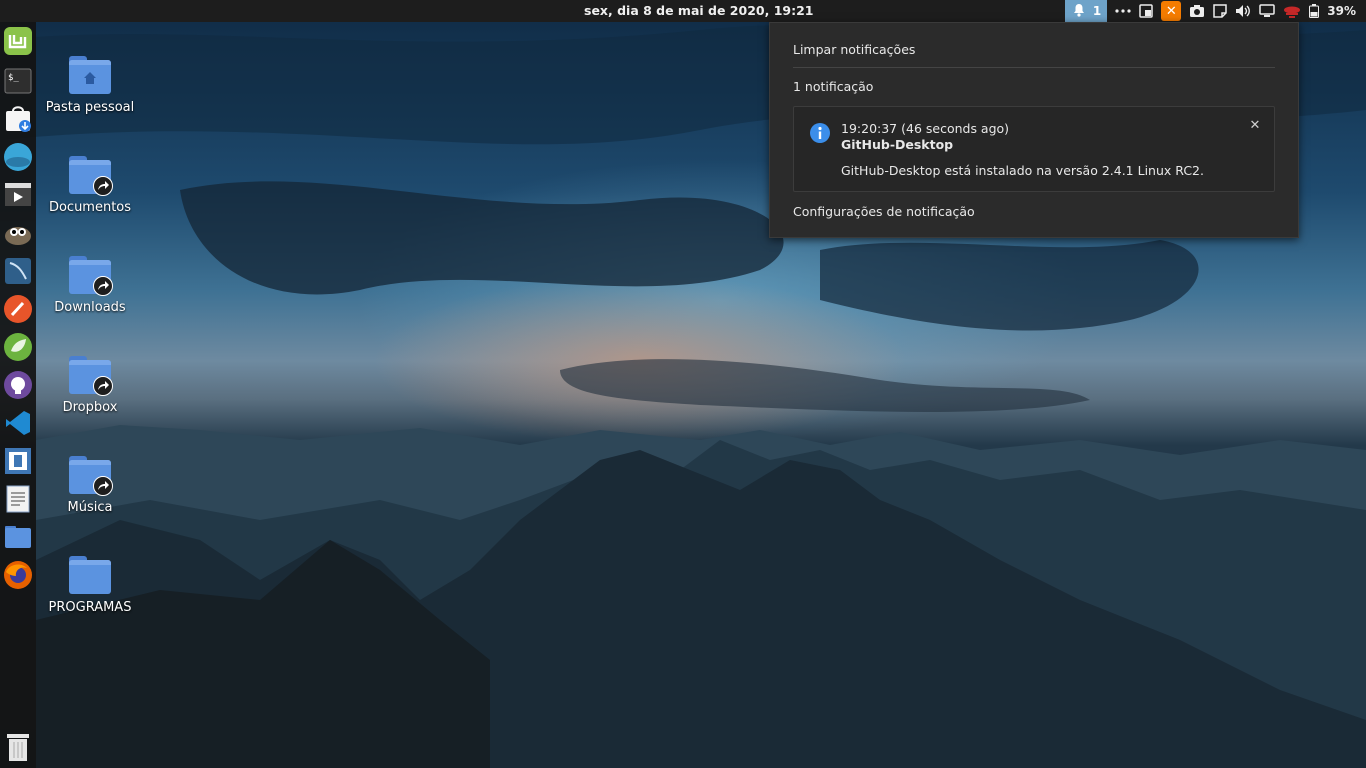 The image size is (1366, 768). I want to click on trash-icon, so click(18, 747).